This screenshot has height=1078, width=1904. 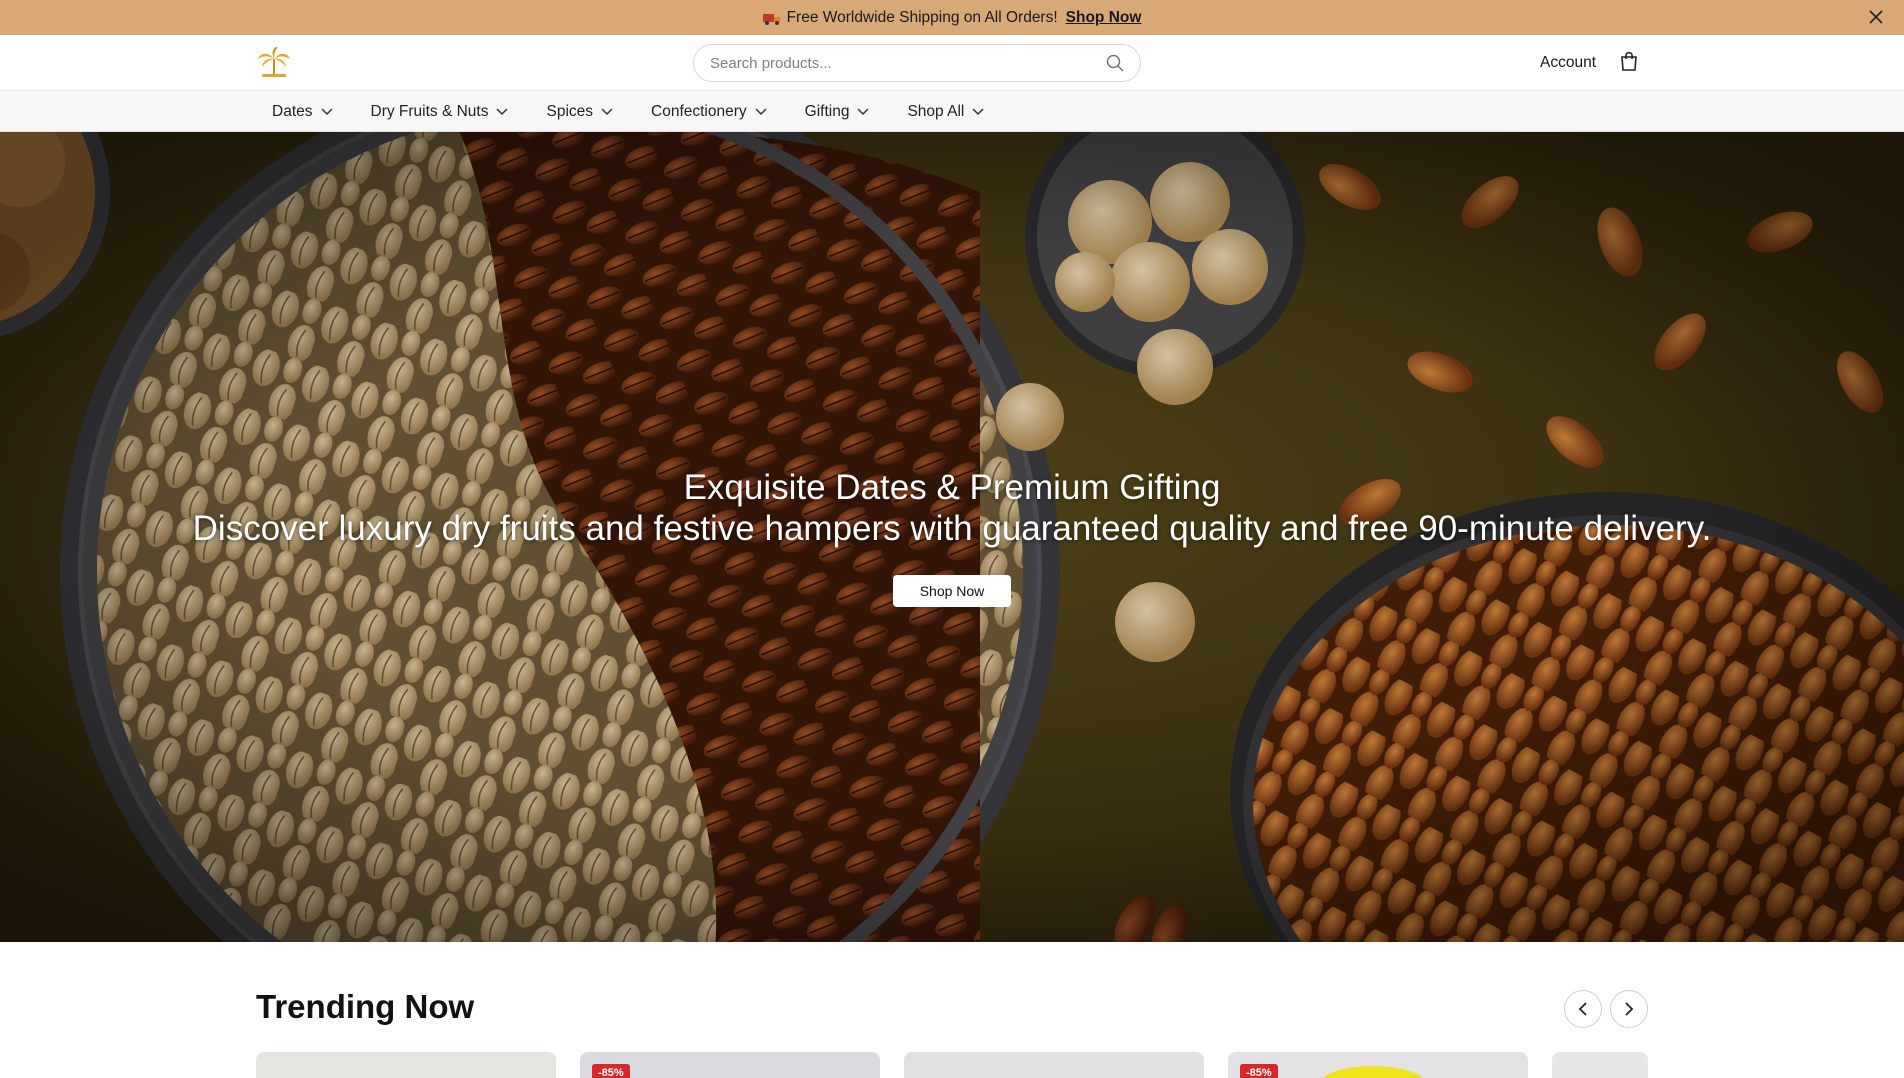 What do you see at coordinates (952, 591) in the screenshot?
I see `hero-shop-now-button: Shop Now` at bounding box center [952, 591].